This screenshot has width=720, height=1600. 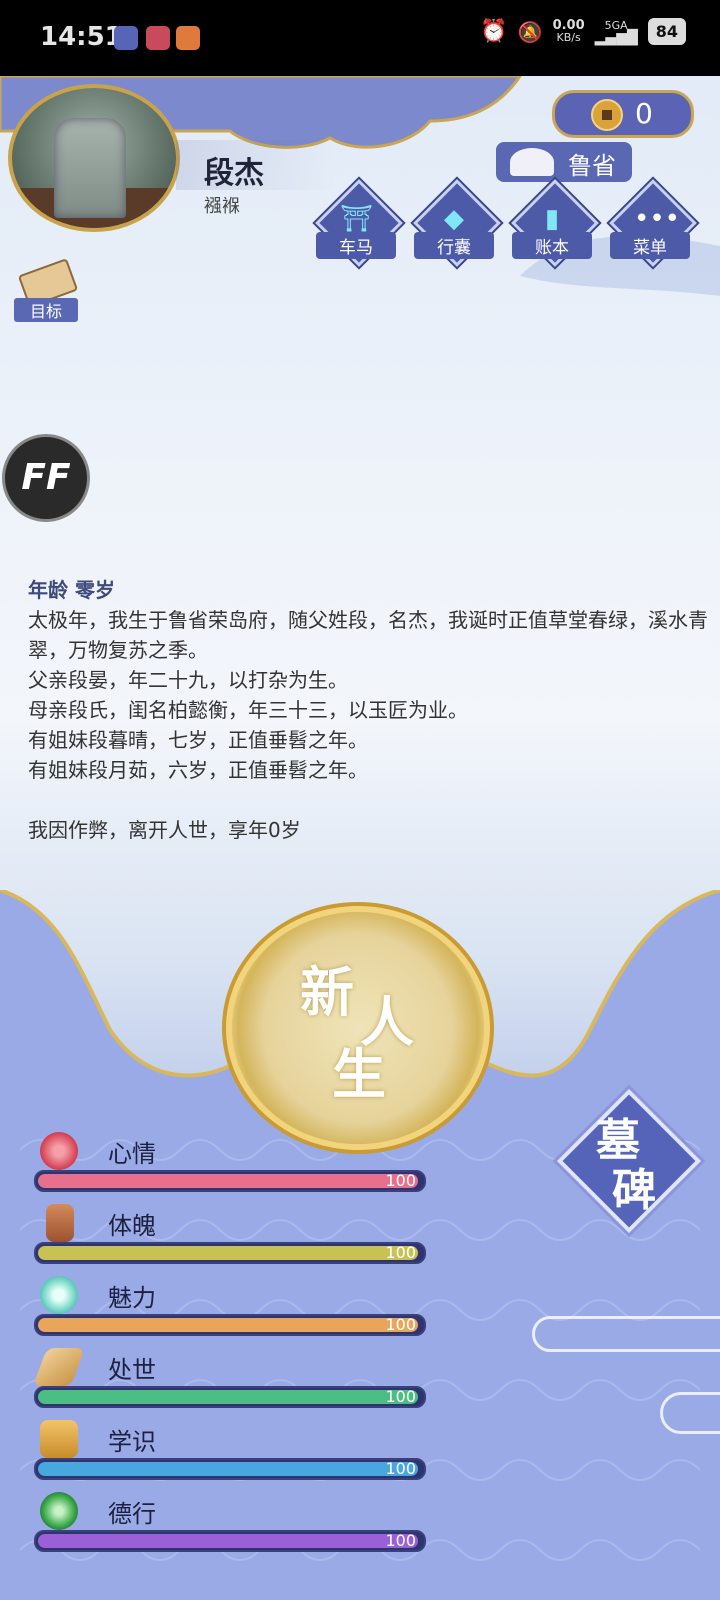 I want to click on currency-value: 0, so click(x=644, y=113).